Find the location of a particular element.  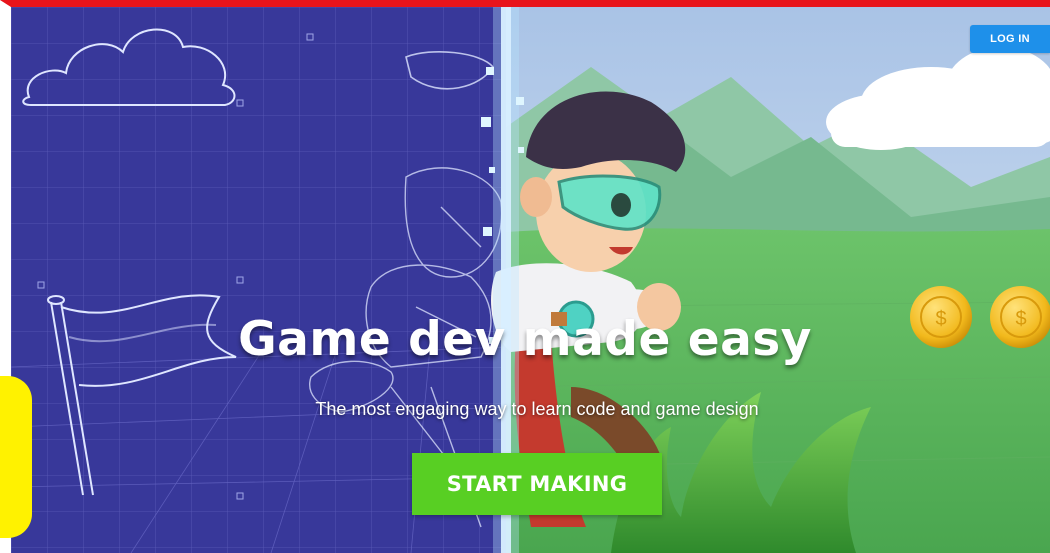

start-making-button: START MAKING is located at coordinates (537, 484).